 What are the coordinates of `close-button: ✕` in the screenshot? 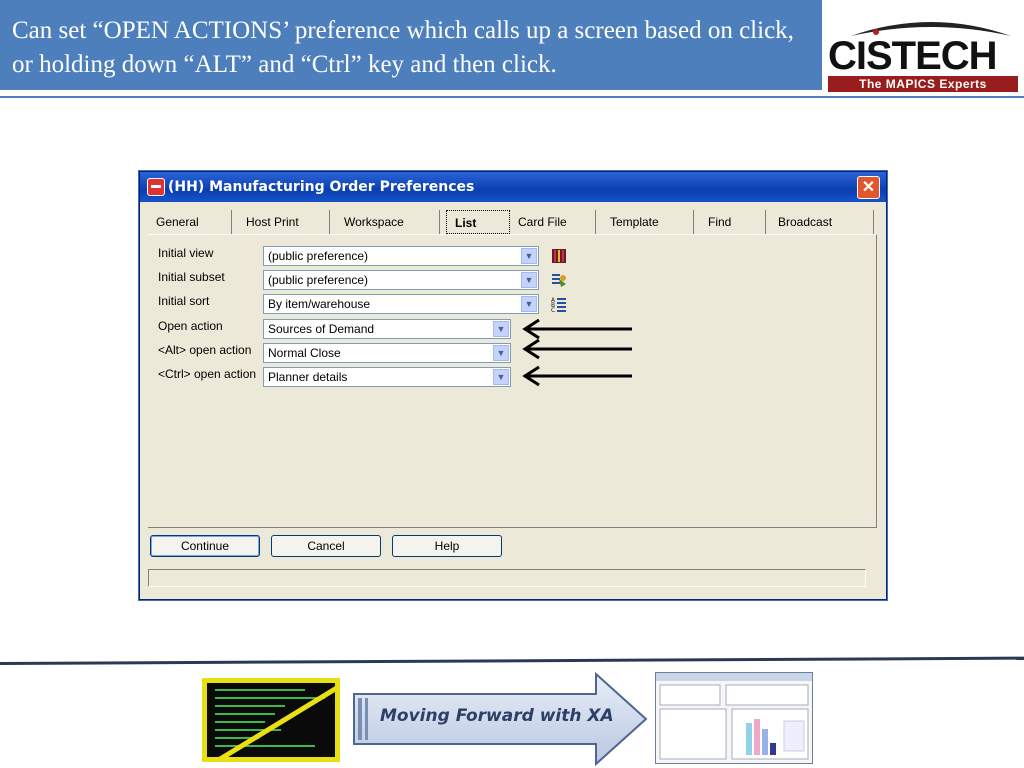 It's located at (868, 187).